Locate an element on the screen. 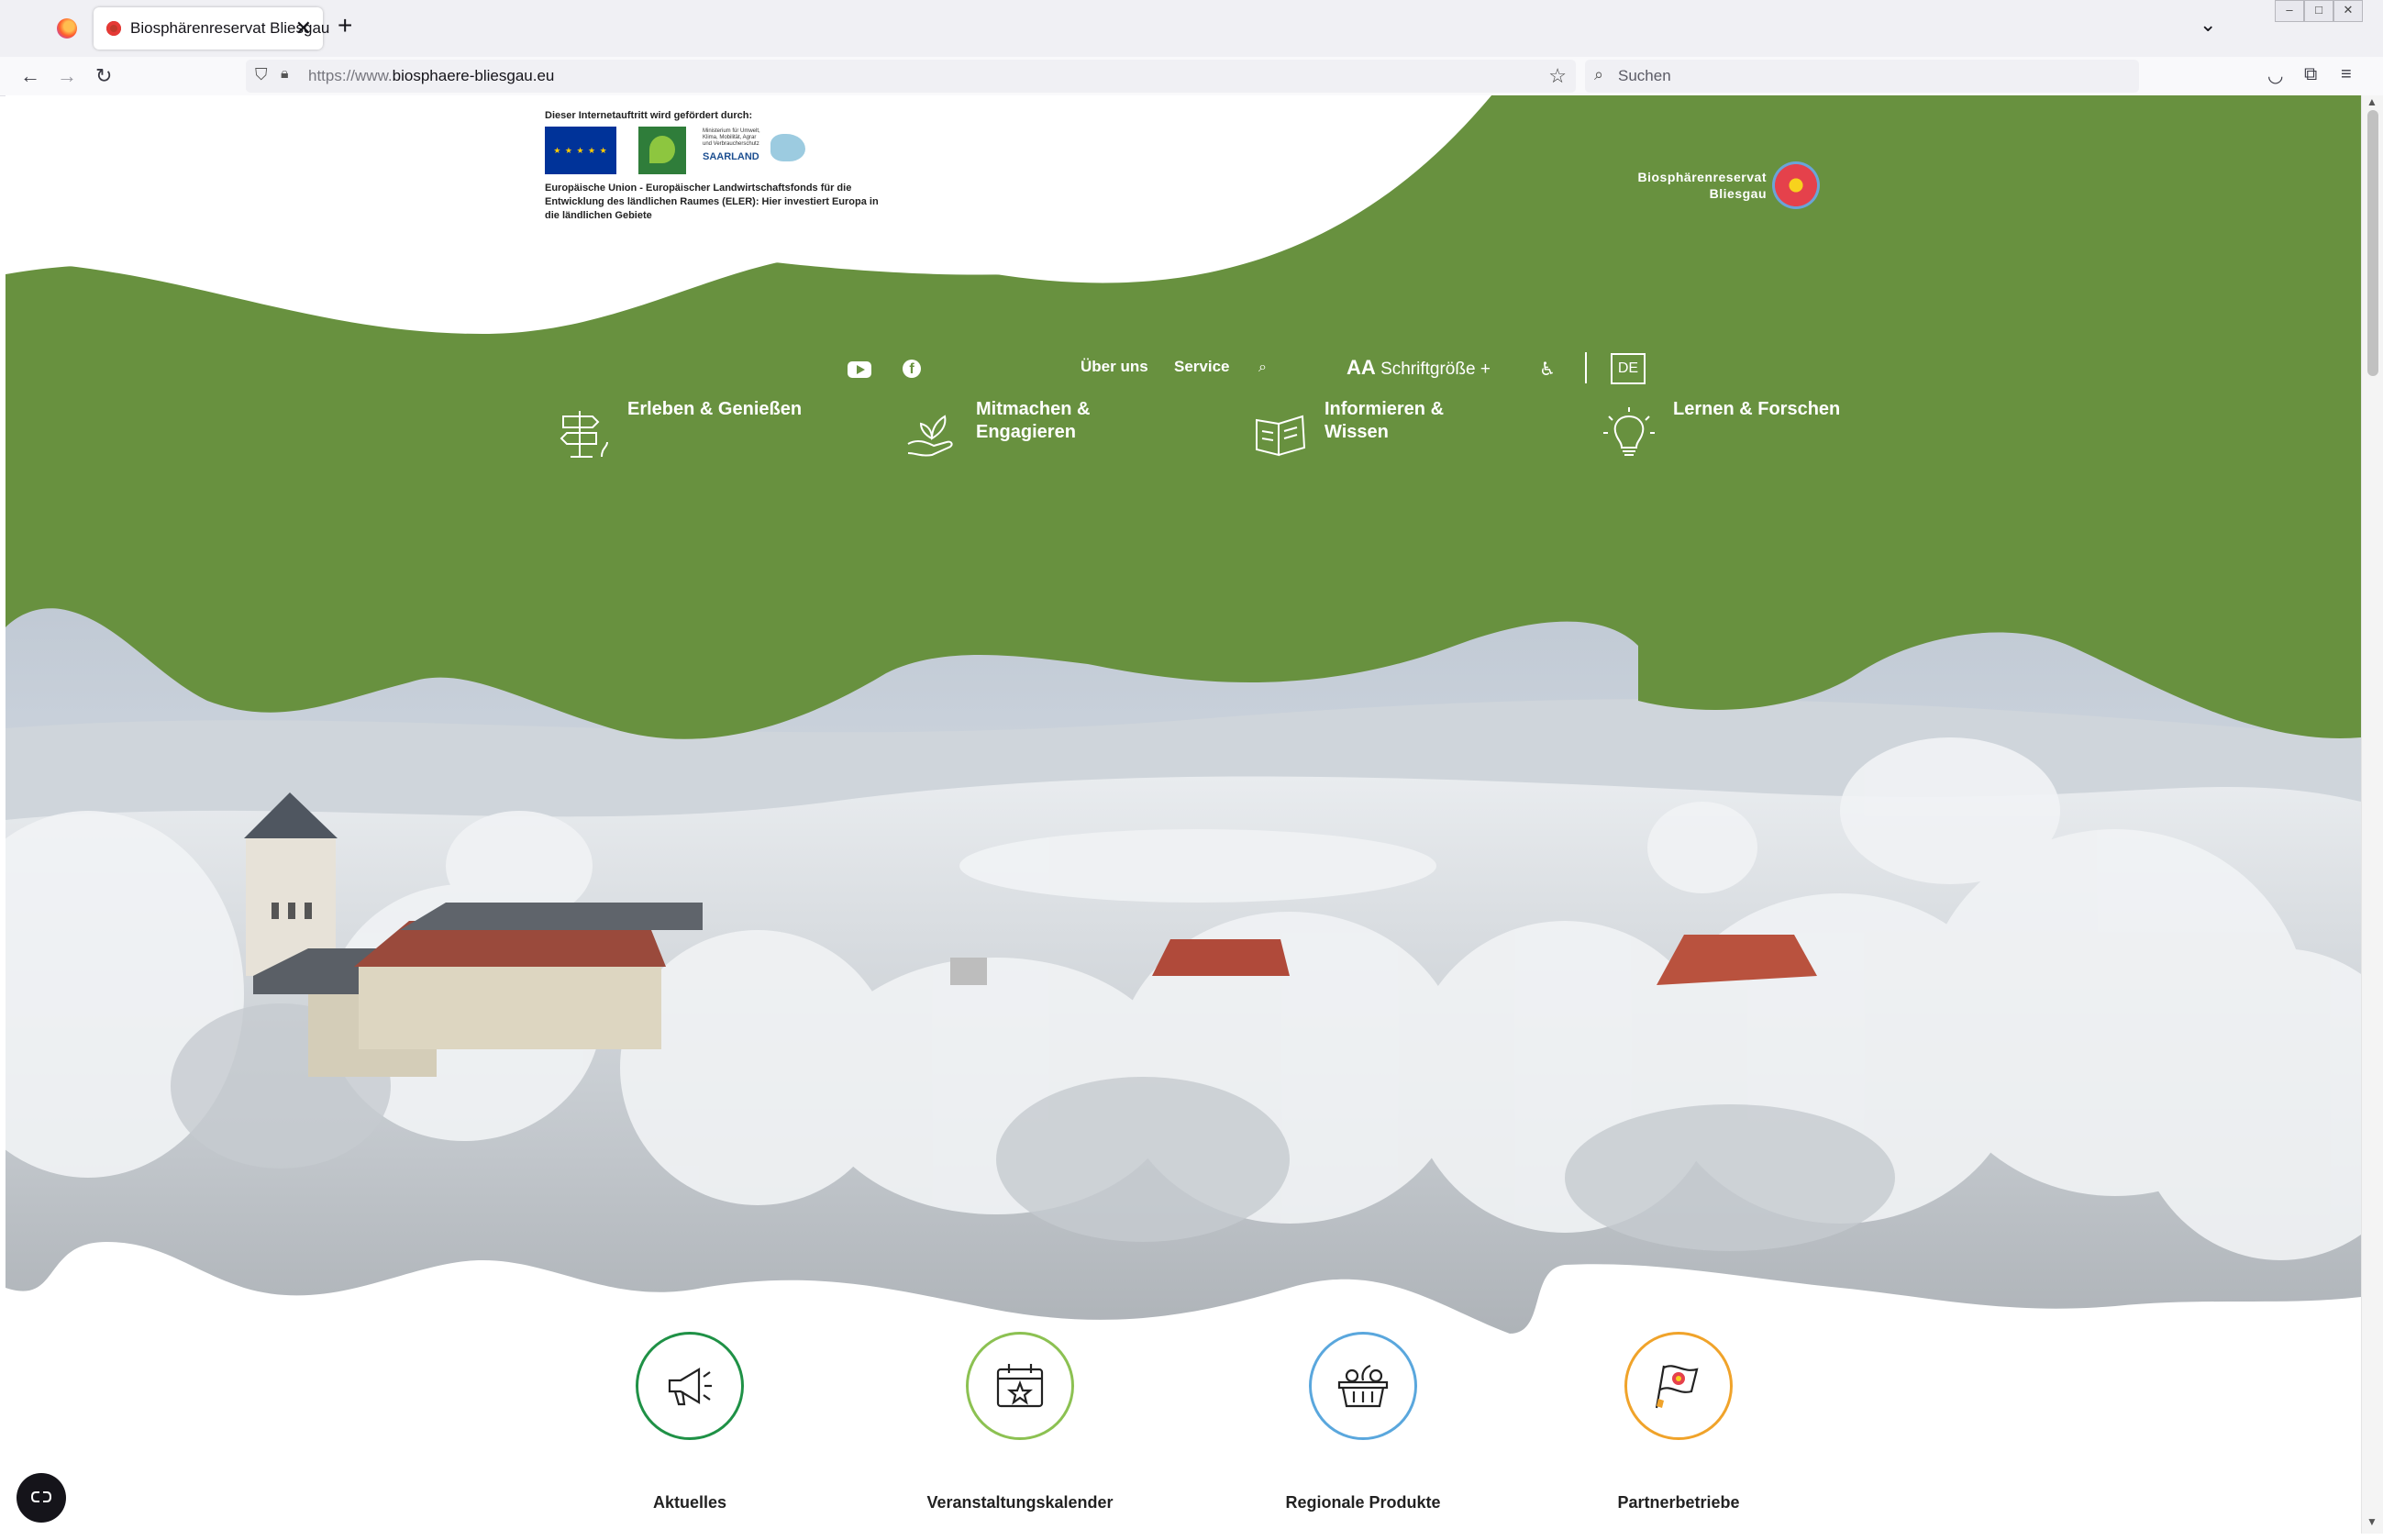 This screenshot has height=1540, width=2383. signpost-icon is located at coordinates (584, 434).